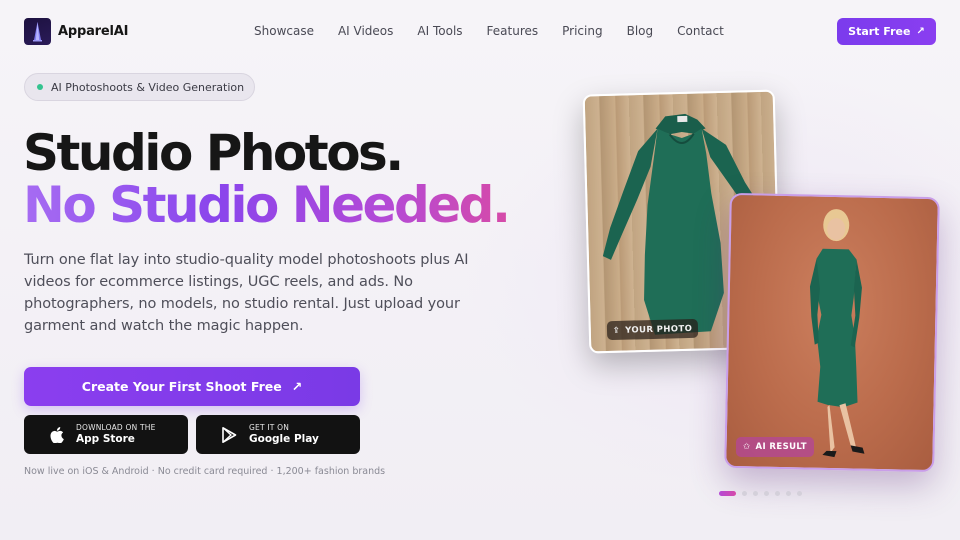 The height and width of the screenshot is (540, 960). I want to click on your-photo-label: YOUR PHOTO, so click(659, 329).